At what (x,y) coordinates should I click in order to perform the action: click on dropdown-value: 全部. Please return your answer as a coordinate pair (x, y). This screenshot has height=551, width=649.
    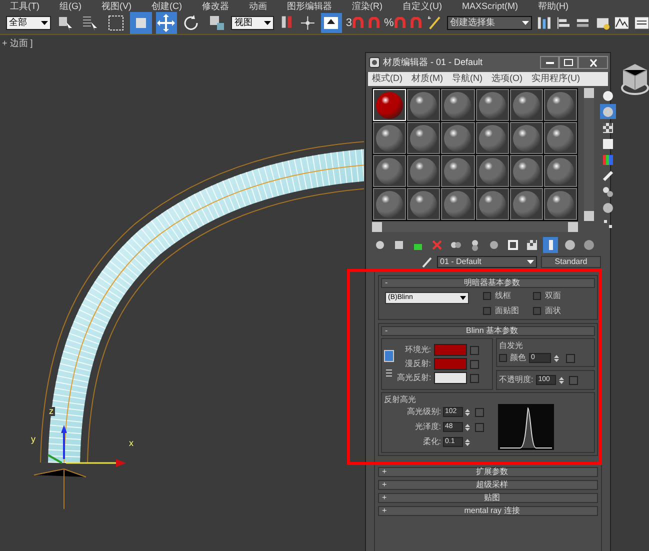
    Looking at the image, I should click on (18, 22).